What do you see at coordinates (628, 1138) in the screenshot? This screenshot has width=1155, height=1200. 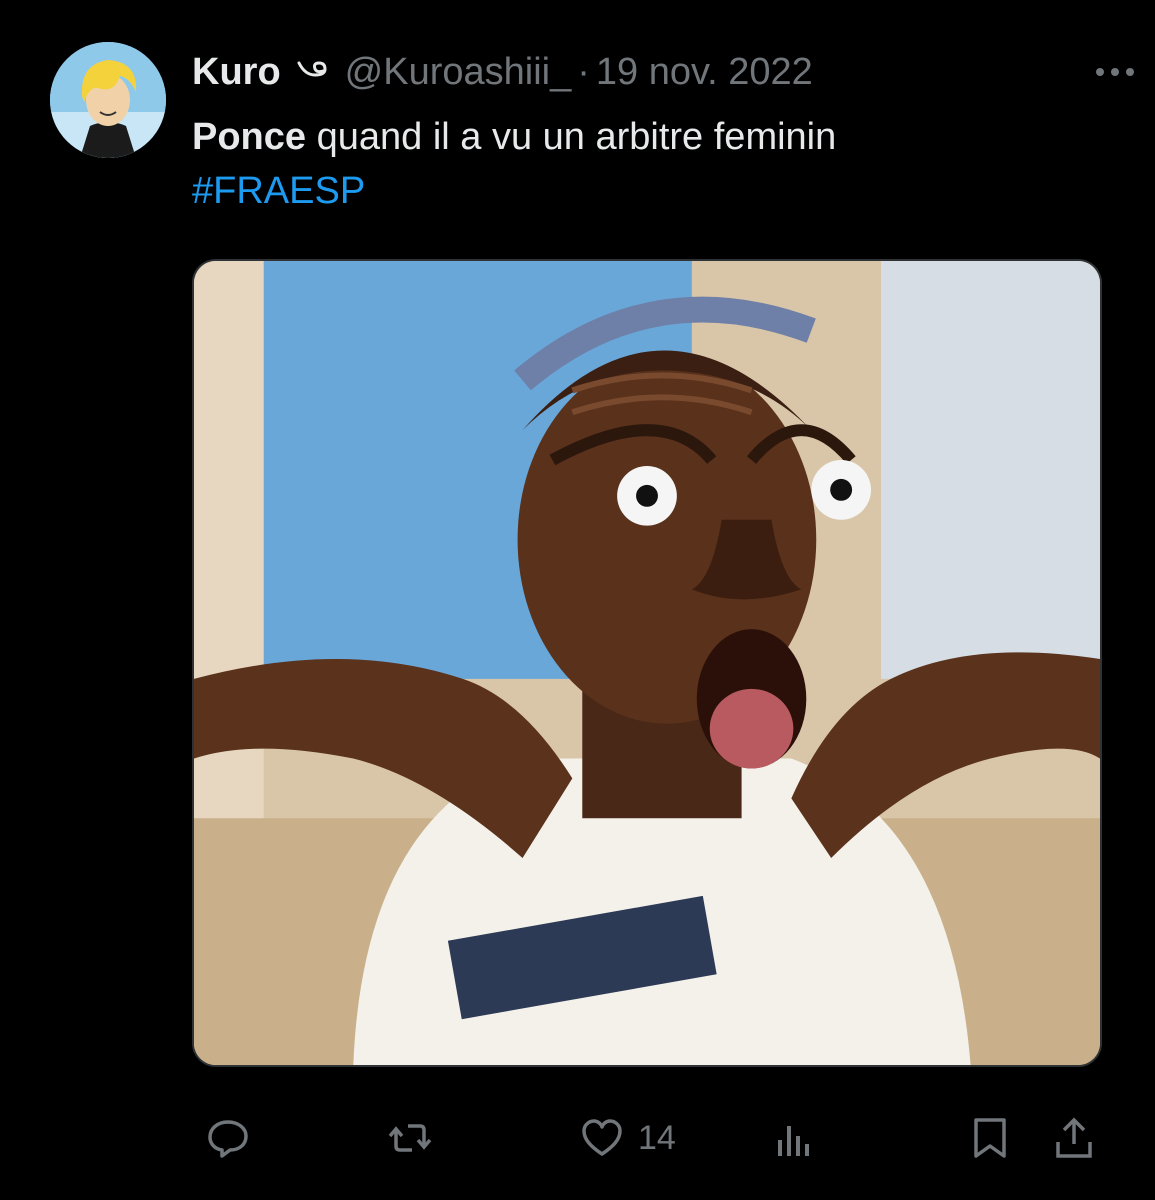 I see `like-button: 14` at bounding box center [628, 1138].